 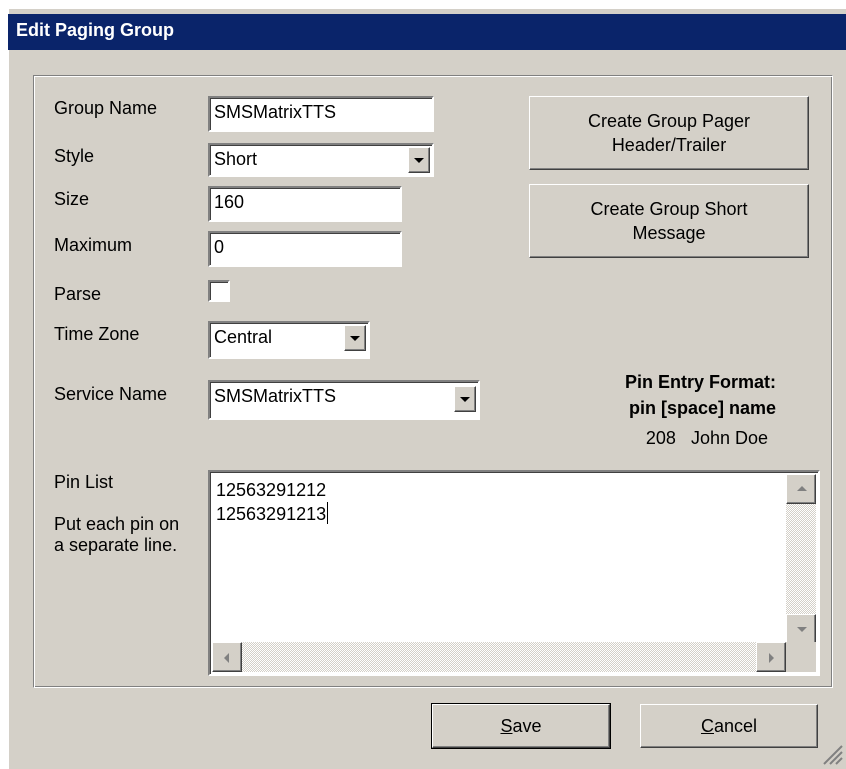 I want to click on parse-checkbox, so click(x=219, y=291).